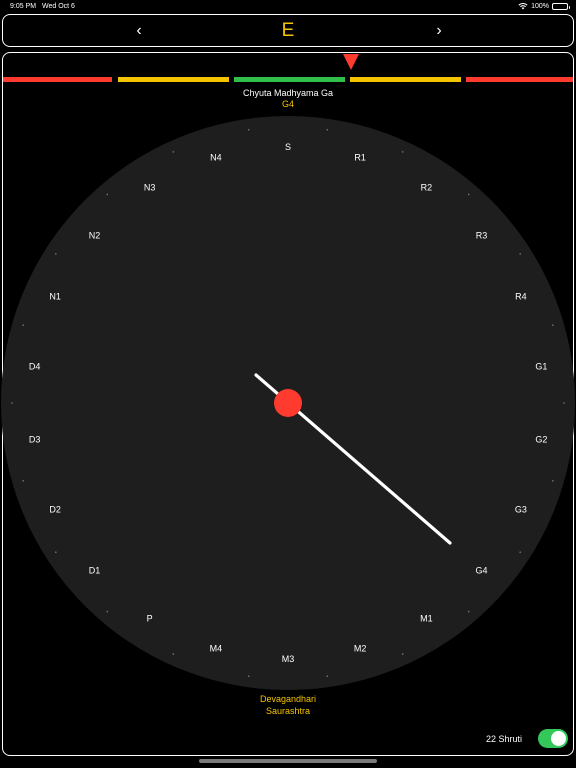 The image size is (576, 768). Describe the element at coordinates (35, 367) in the screenshot. I see `dial-label-d4: D4` at that location.